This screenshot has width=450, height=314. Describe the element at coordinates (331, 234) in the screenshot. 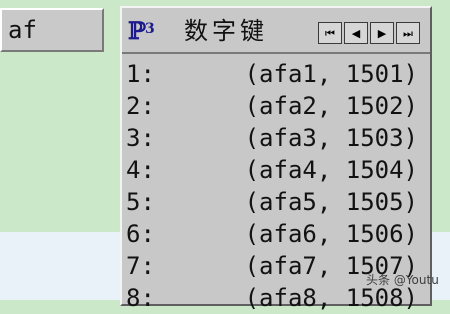

I see `candidate-value: (afa6, 1506)` at that location.